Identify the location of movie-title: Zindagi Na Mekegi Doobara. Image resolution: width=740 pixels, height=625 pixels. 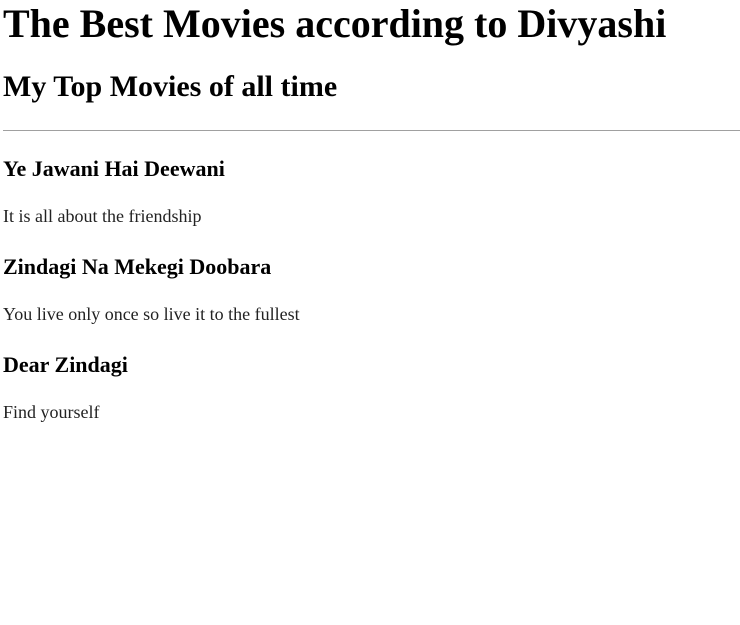
(137, 266).